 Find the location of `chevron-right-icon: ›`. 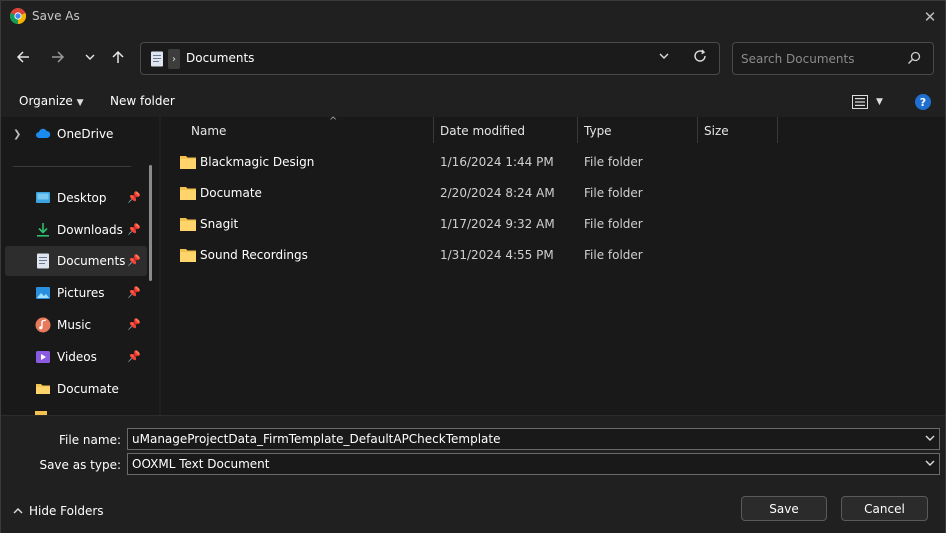

chevron-right-icon: › is located at coordinates (174, 59).